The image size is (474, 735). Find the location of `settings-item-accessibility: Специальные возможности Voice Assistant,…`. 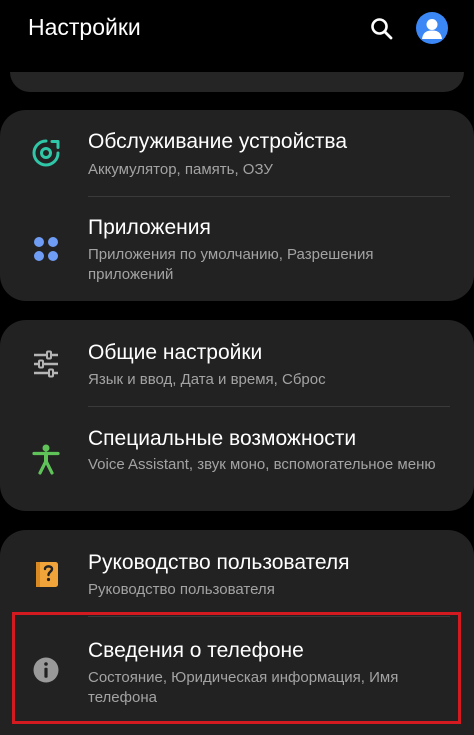

settings-item-accessibility: Специальные возможности Voice Assistant,… is located at coordinates (237, 459).